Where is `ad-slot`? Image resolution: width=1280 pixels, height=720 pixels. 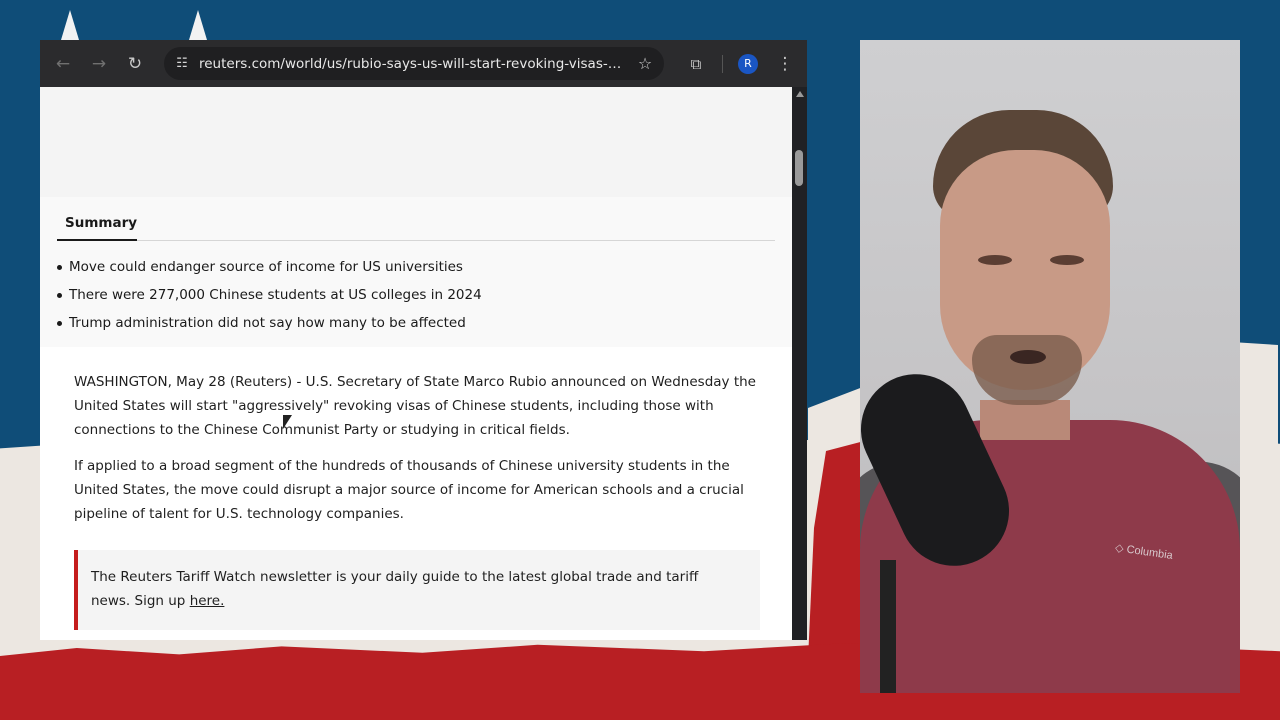
ad-slot is located at coordinates (416, 142).